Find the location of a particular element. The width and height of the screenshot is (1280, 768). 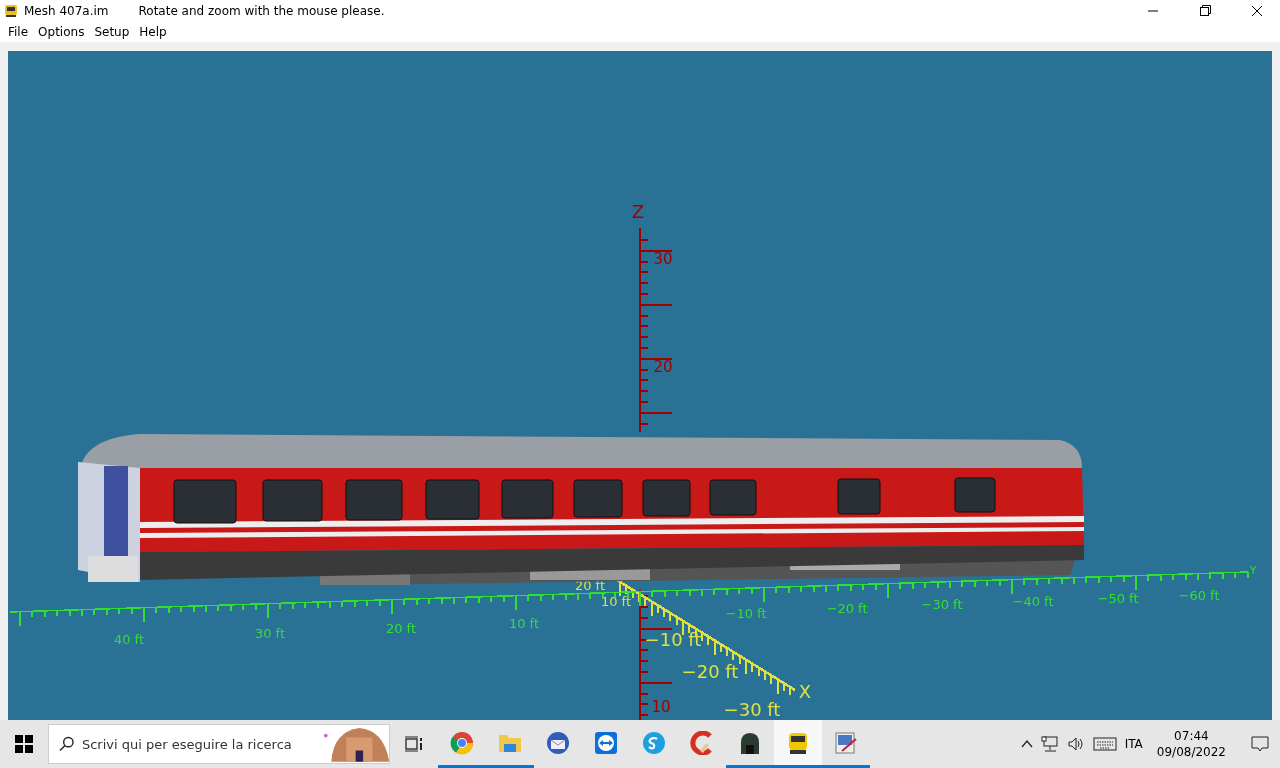

network-icon is located at coordinates (1049, 744).